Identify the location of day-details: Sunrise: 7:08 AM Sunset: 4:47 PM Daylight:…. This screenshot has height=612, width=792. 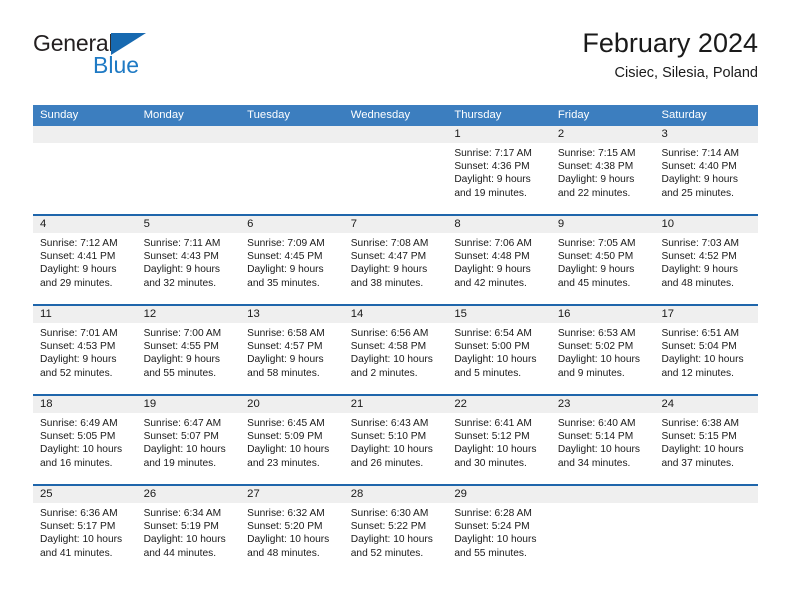
(396, 261).